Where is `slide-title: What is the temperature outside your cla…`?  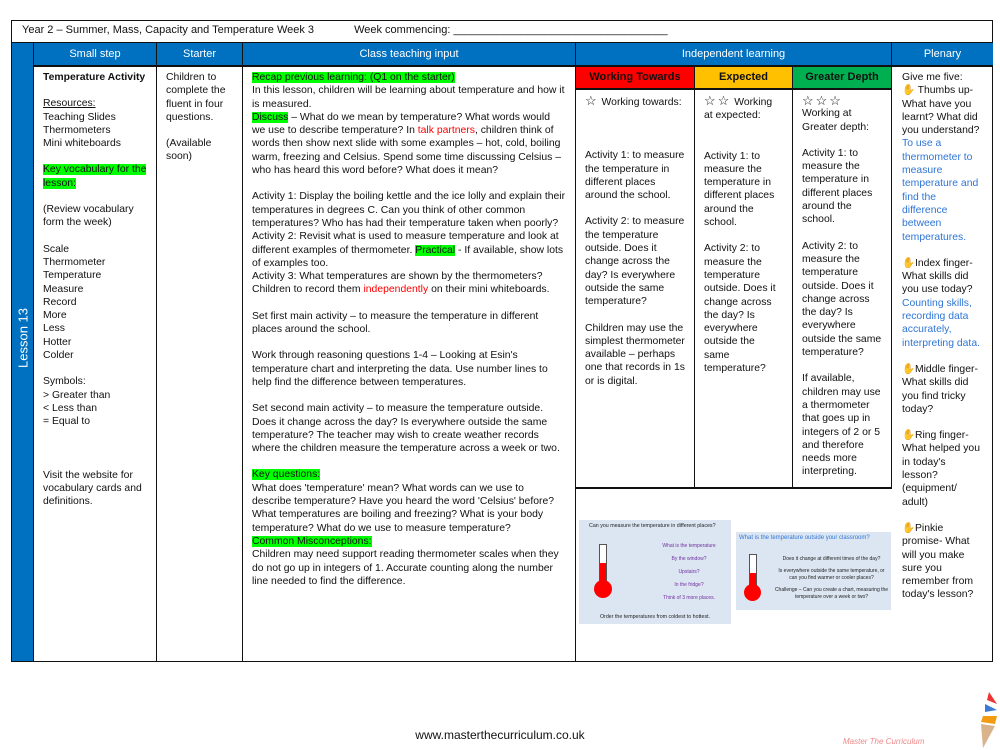 slide-title: What is the temperature outside your cla… is located at coordinates (804, 538).